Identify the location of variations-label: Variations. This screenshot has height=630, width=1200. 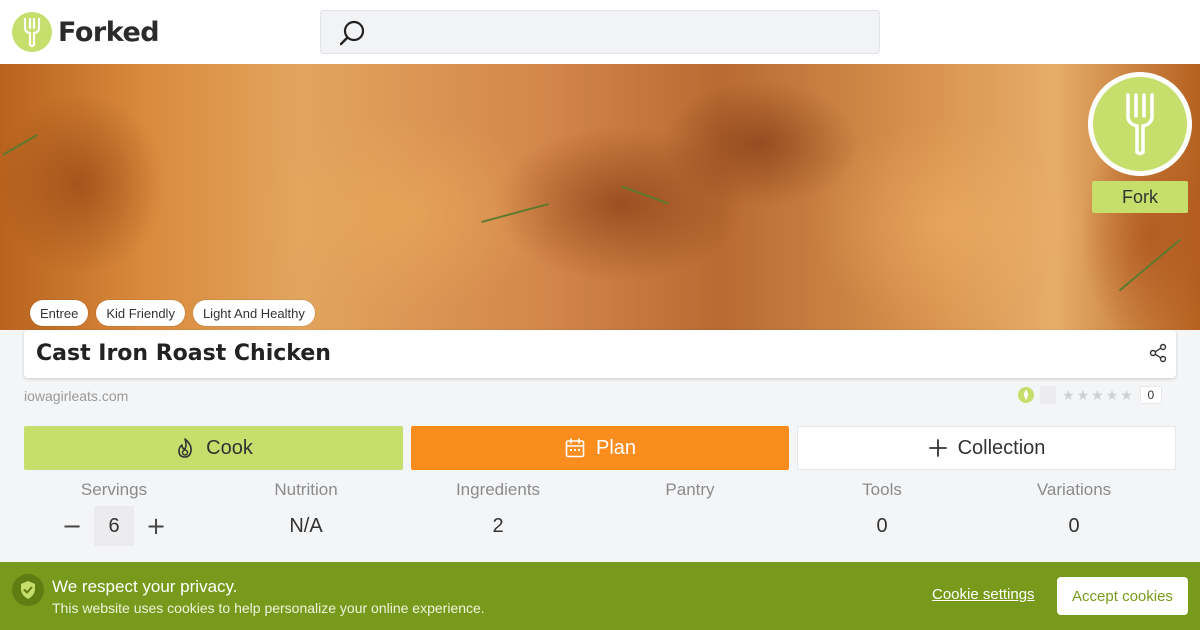
(1074, 489).